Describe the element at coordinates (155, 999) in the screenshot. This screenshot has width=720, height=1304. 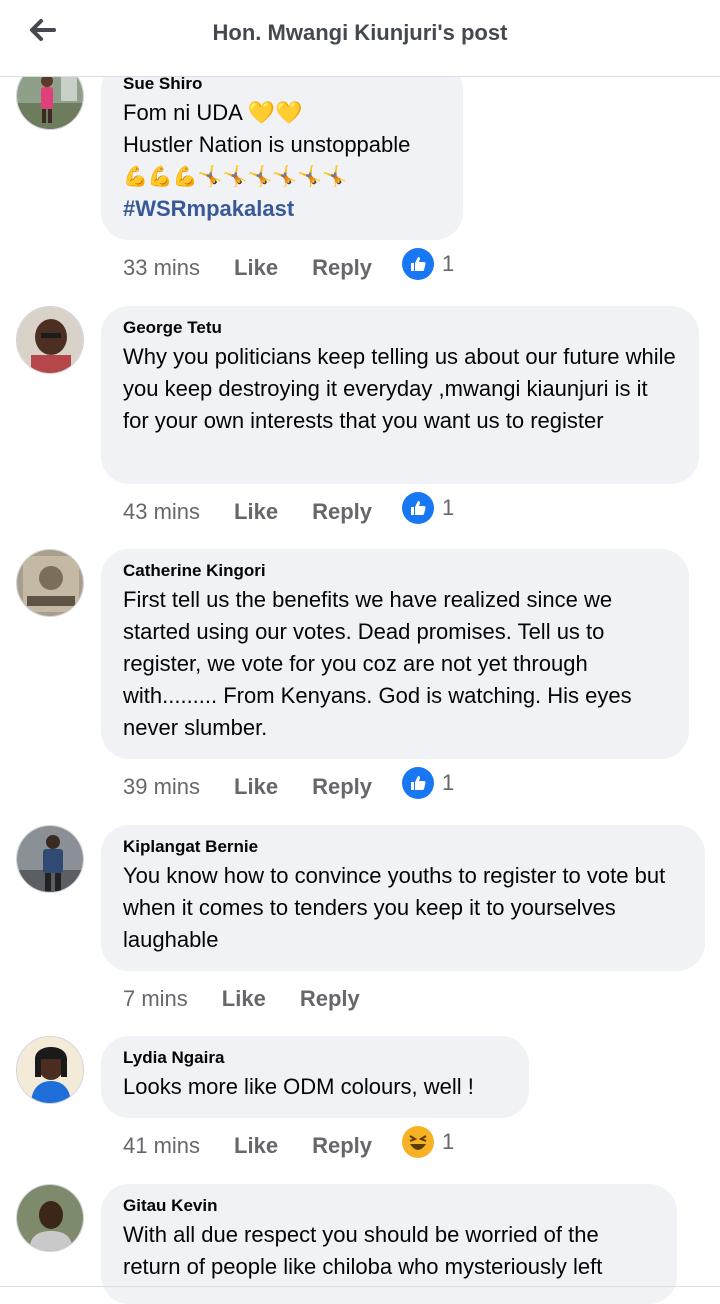
I see `comment-time: 7 mins` at that location.